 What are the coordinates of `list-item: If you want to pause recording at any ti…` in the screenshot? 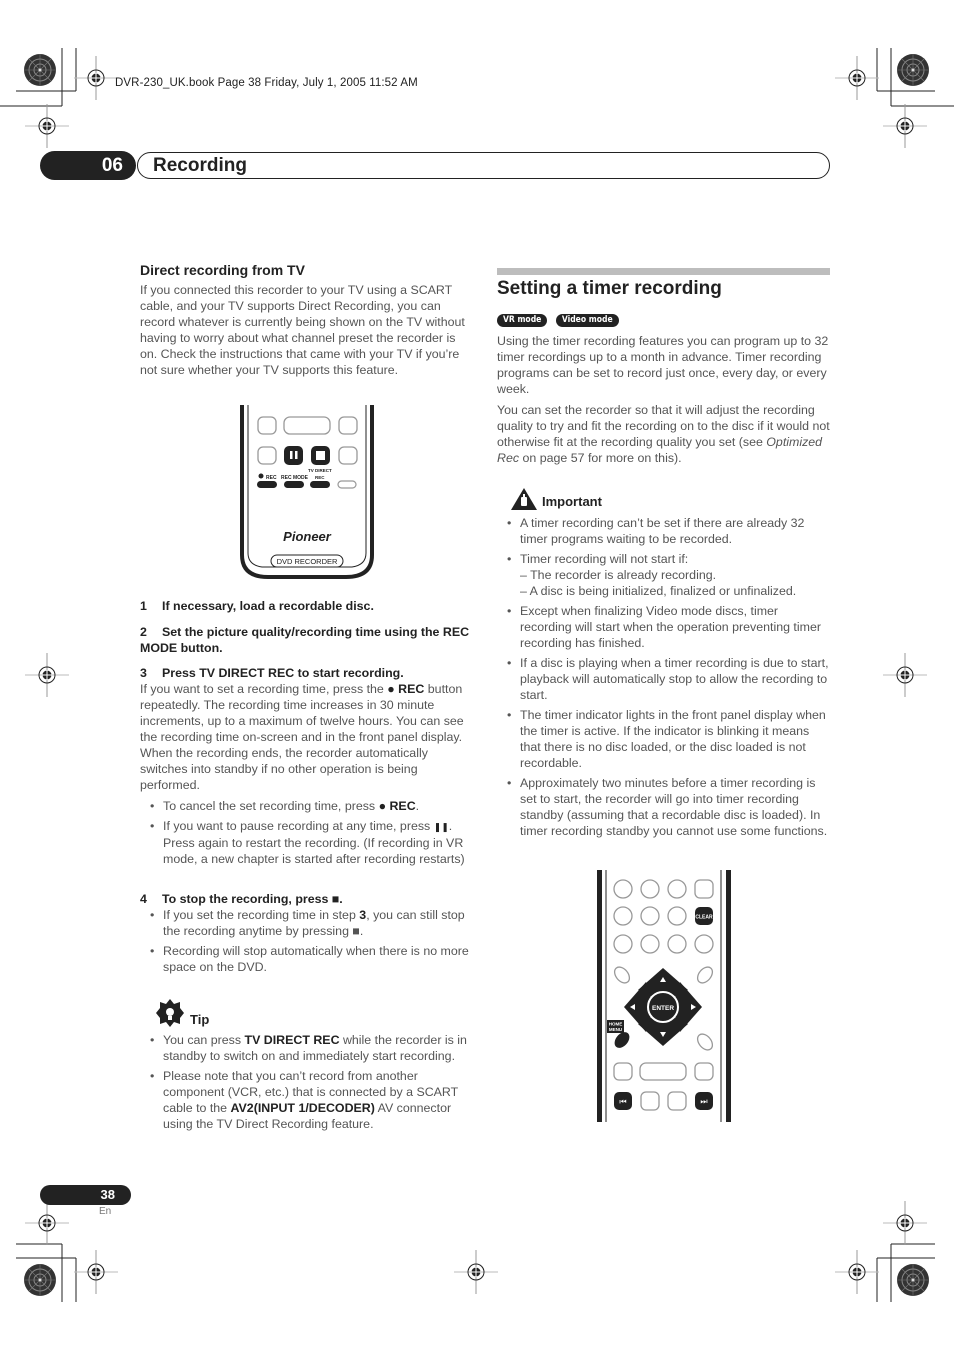 It's located at (306, 842).